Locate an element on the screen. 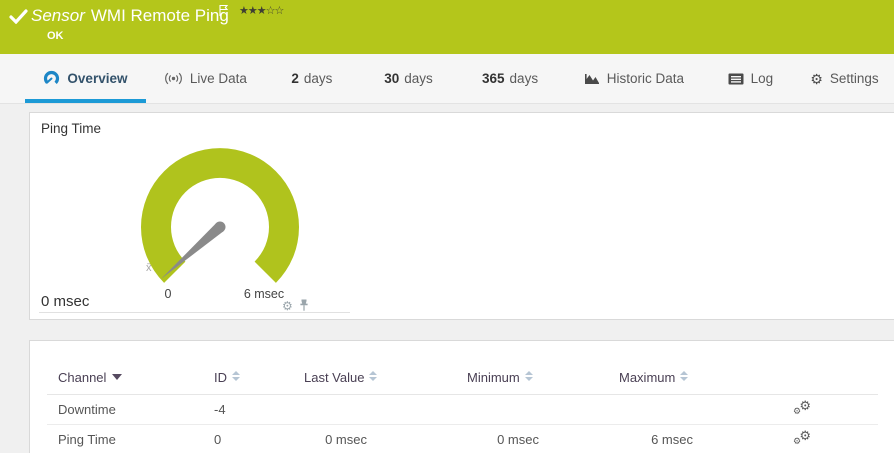 The width and height of the screenshot is (894, 453). table-row: Ping Time 0 0 msec 0 msec 6 msec ⚙ ⚙ is located at coordinates (462, 438).